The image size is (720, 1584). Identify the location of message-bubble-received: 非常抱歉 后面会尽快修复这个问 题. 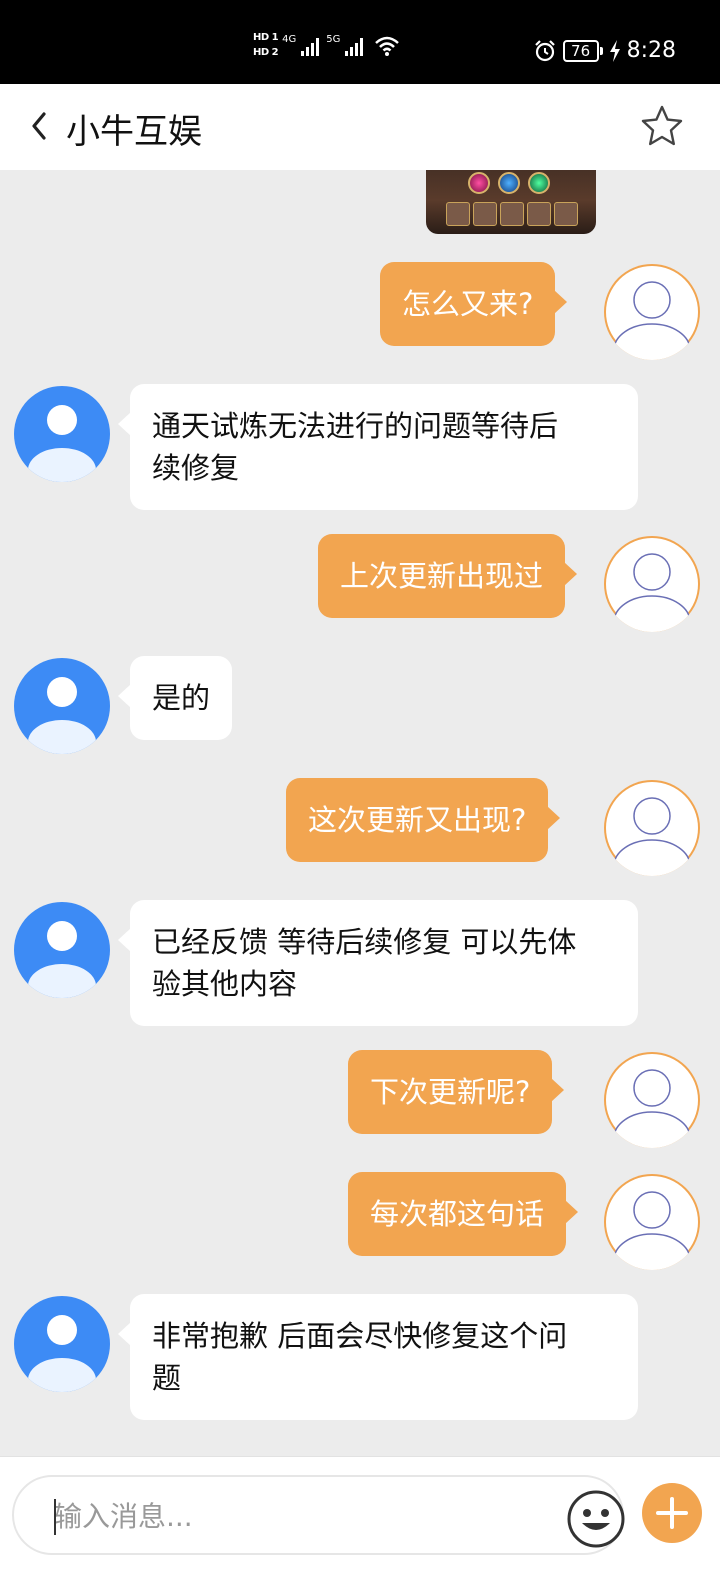
(378, 1357).